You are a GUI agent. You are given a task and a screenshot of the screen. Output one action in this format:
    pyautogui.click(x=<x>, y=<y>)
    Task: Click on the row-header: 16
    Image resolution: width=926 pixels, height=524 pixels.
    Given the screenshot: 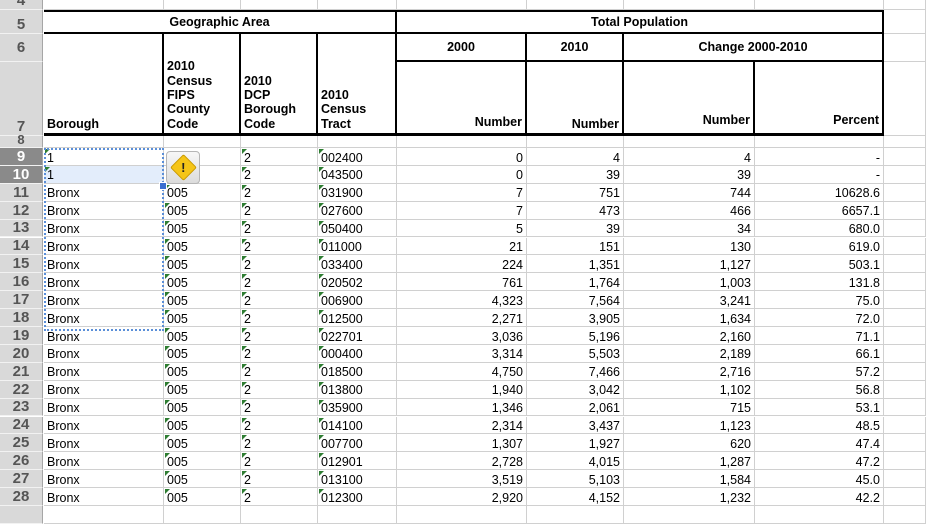 What is the action you would take?
    pyautogui.click(x=21, y=282)
    